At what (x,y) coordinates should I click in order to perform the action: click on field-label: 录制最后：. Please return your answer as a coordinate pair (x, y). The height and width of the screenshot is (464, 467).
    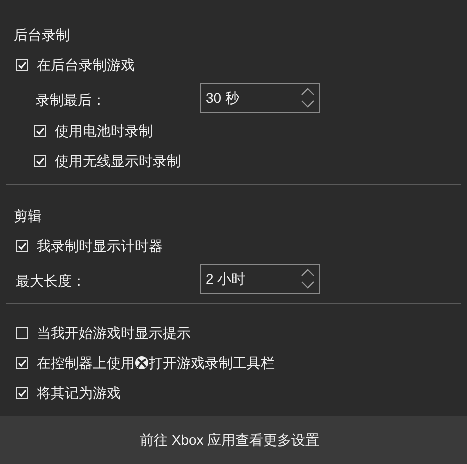
    Looking at the image, I should click on (71, 100).